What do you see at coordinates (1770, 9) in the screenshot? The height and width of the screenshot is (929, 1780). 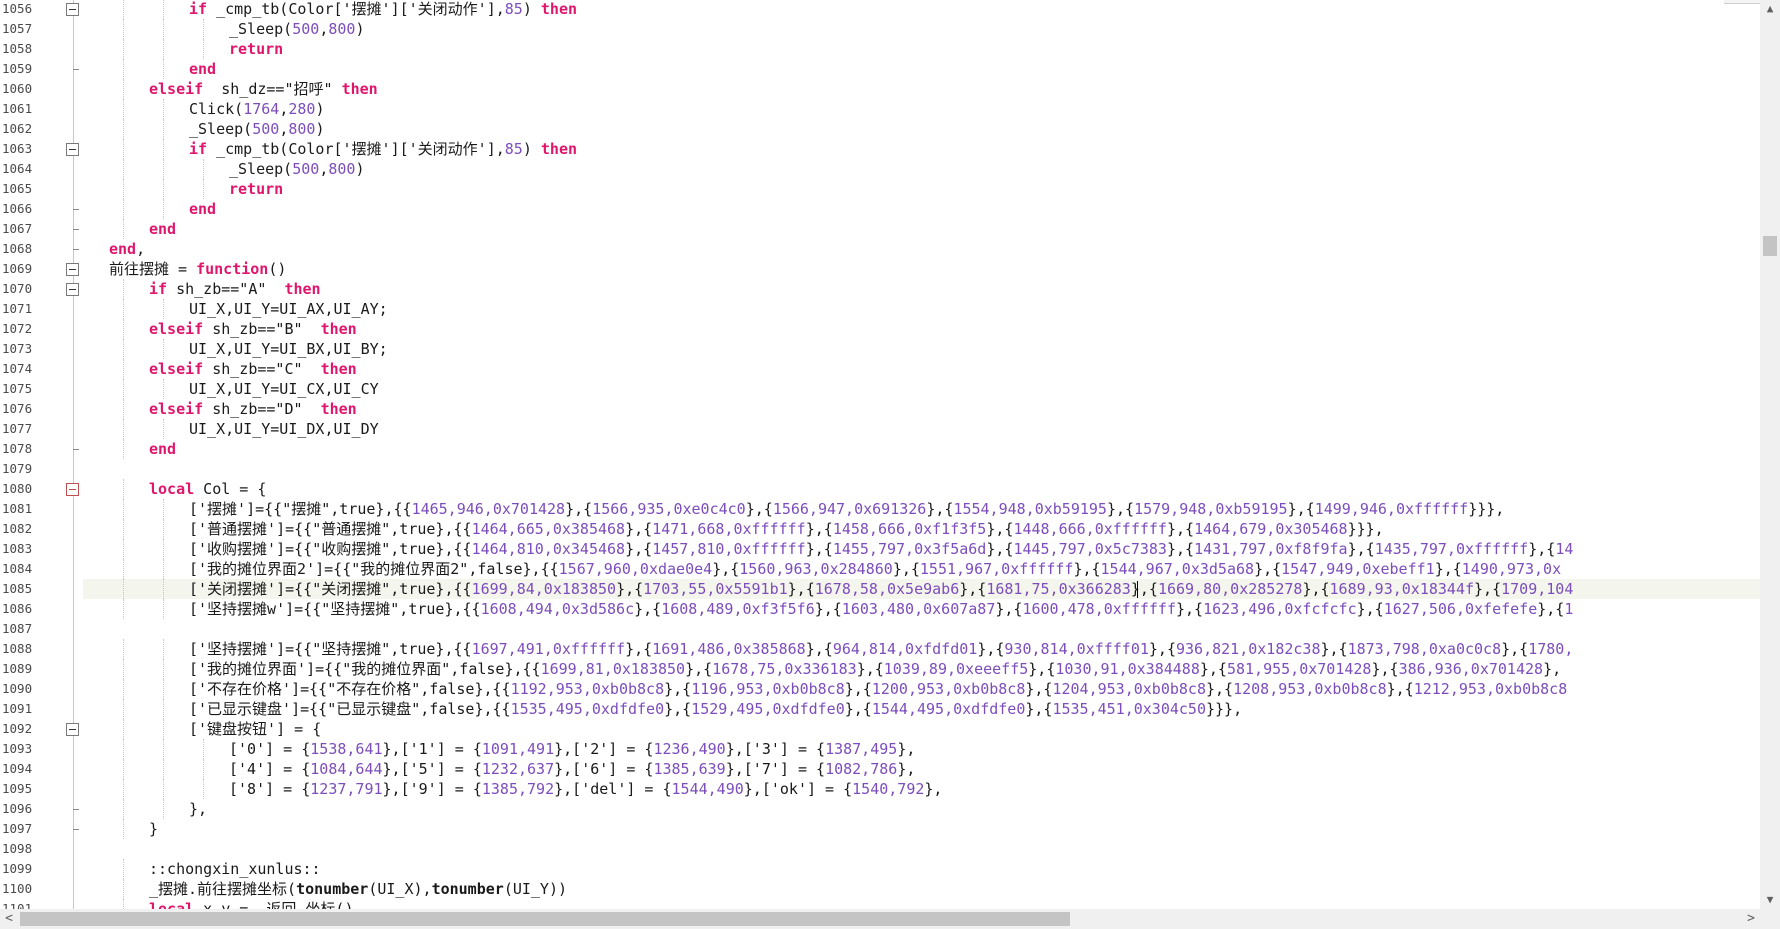 I see `scroll-up-icon: ▲` at bounding box center [1770, 9].